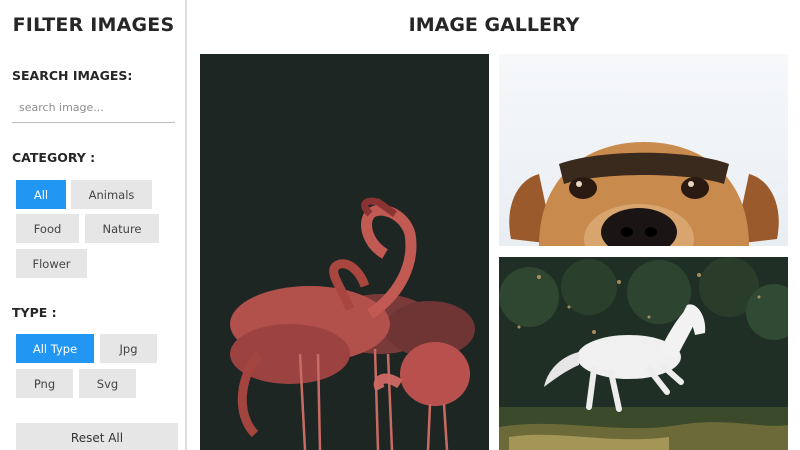 This screenshot has width=800, height=450. What do you see at coordinates (93, 108) in the screenshot?
I see `search-input` at bounding box center [93, 108].